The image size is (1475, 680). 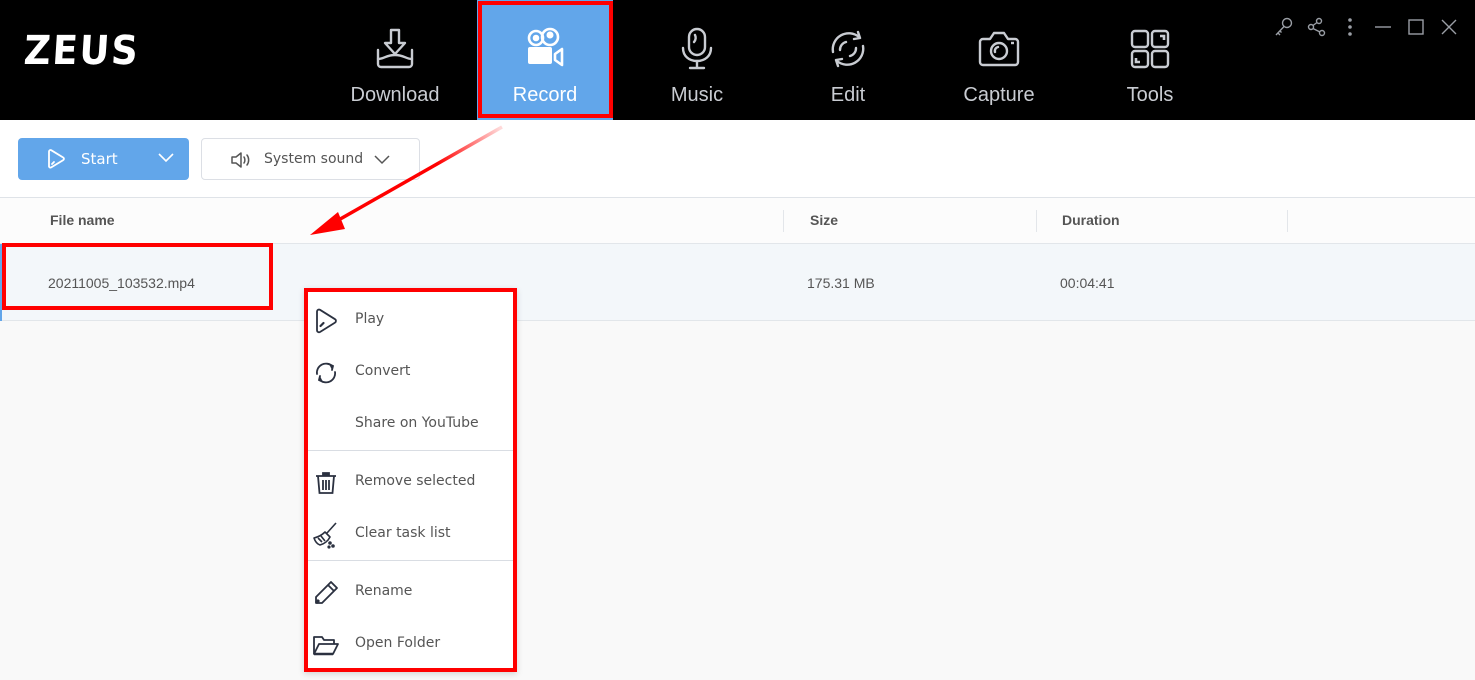 What do you see at coordinates (1150, 95) in the screenshot?
I see `tab-tools-label: Tools` at bounding box center [1150, 95].